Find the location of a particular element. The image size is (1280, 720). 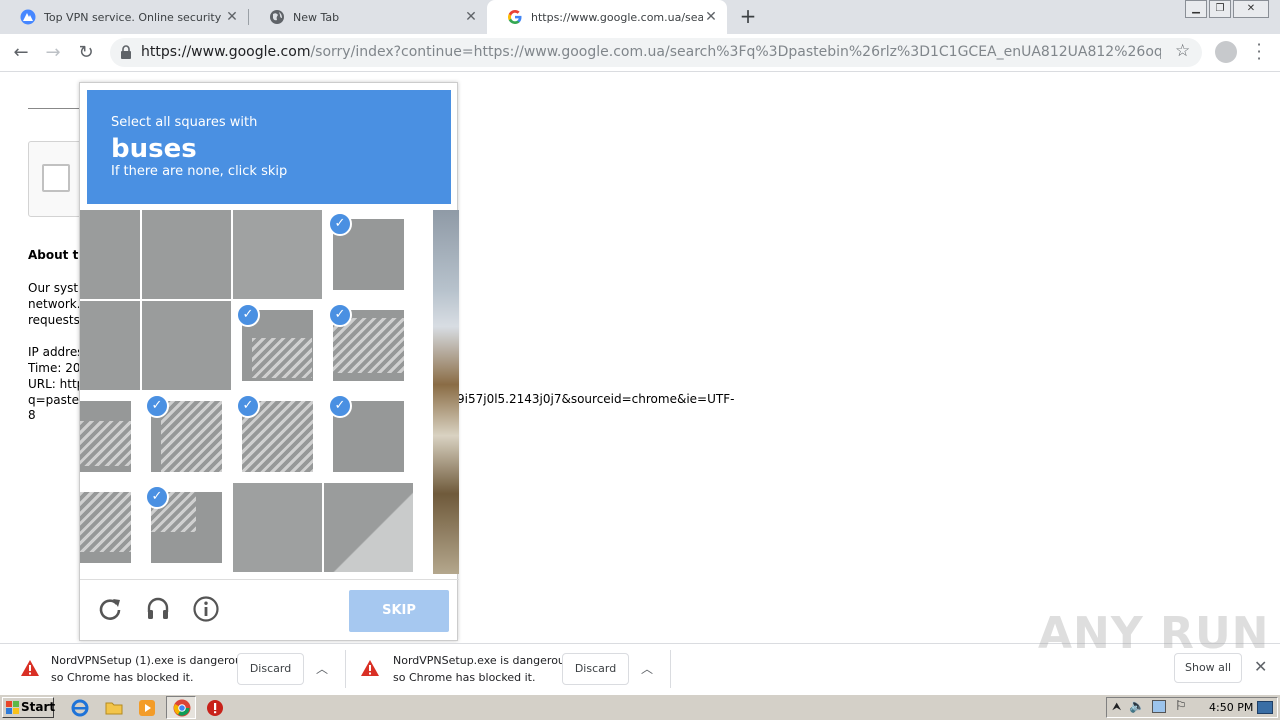

tab-vpn-title: Top VPN service. Online security sta is located at coordinates (134, 17).